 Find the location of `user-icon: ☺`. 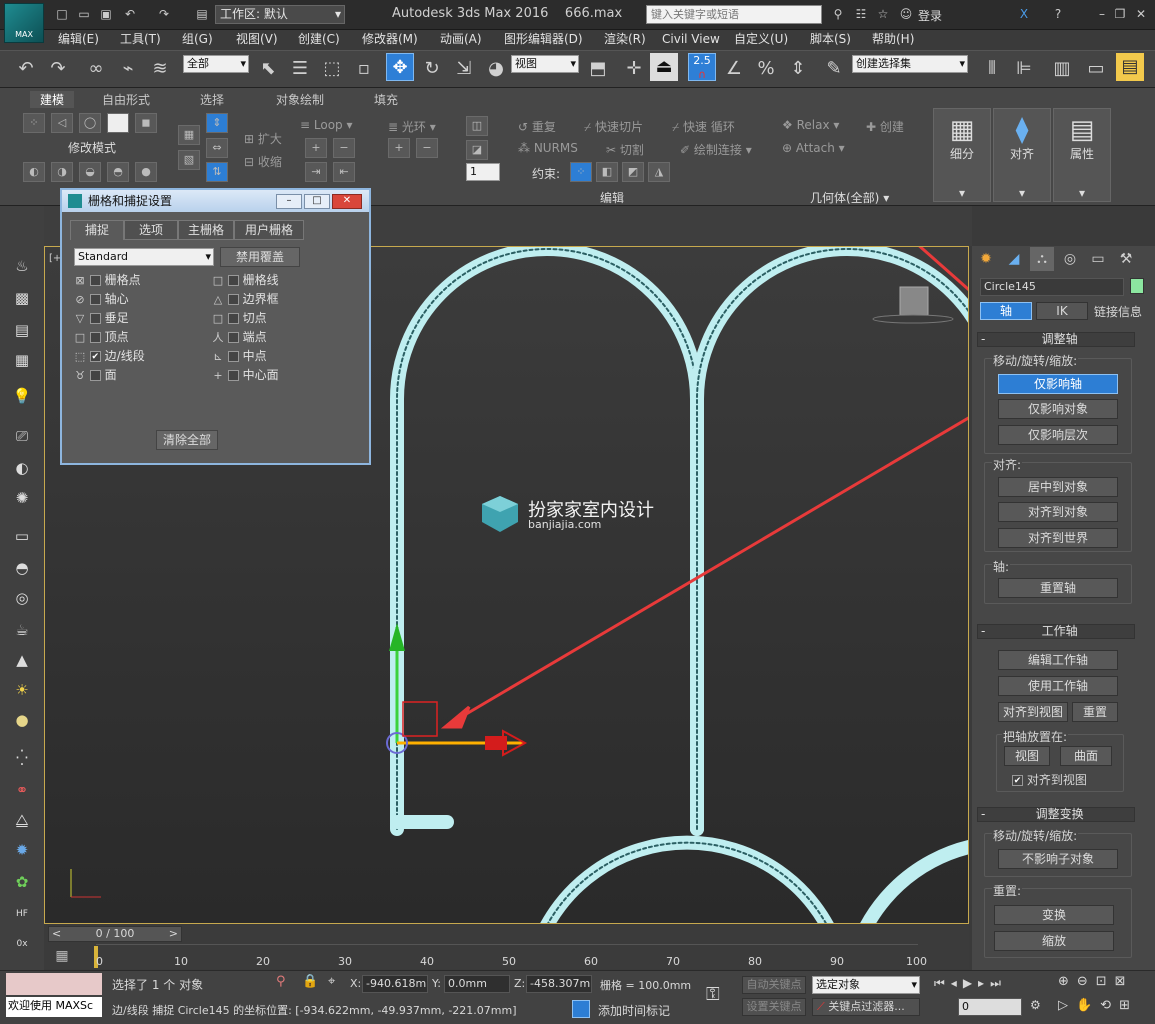

user-icon: ☺ is located at coordinates (906, 14).